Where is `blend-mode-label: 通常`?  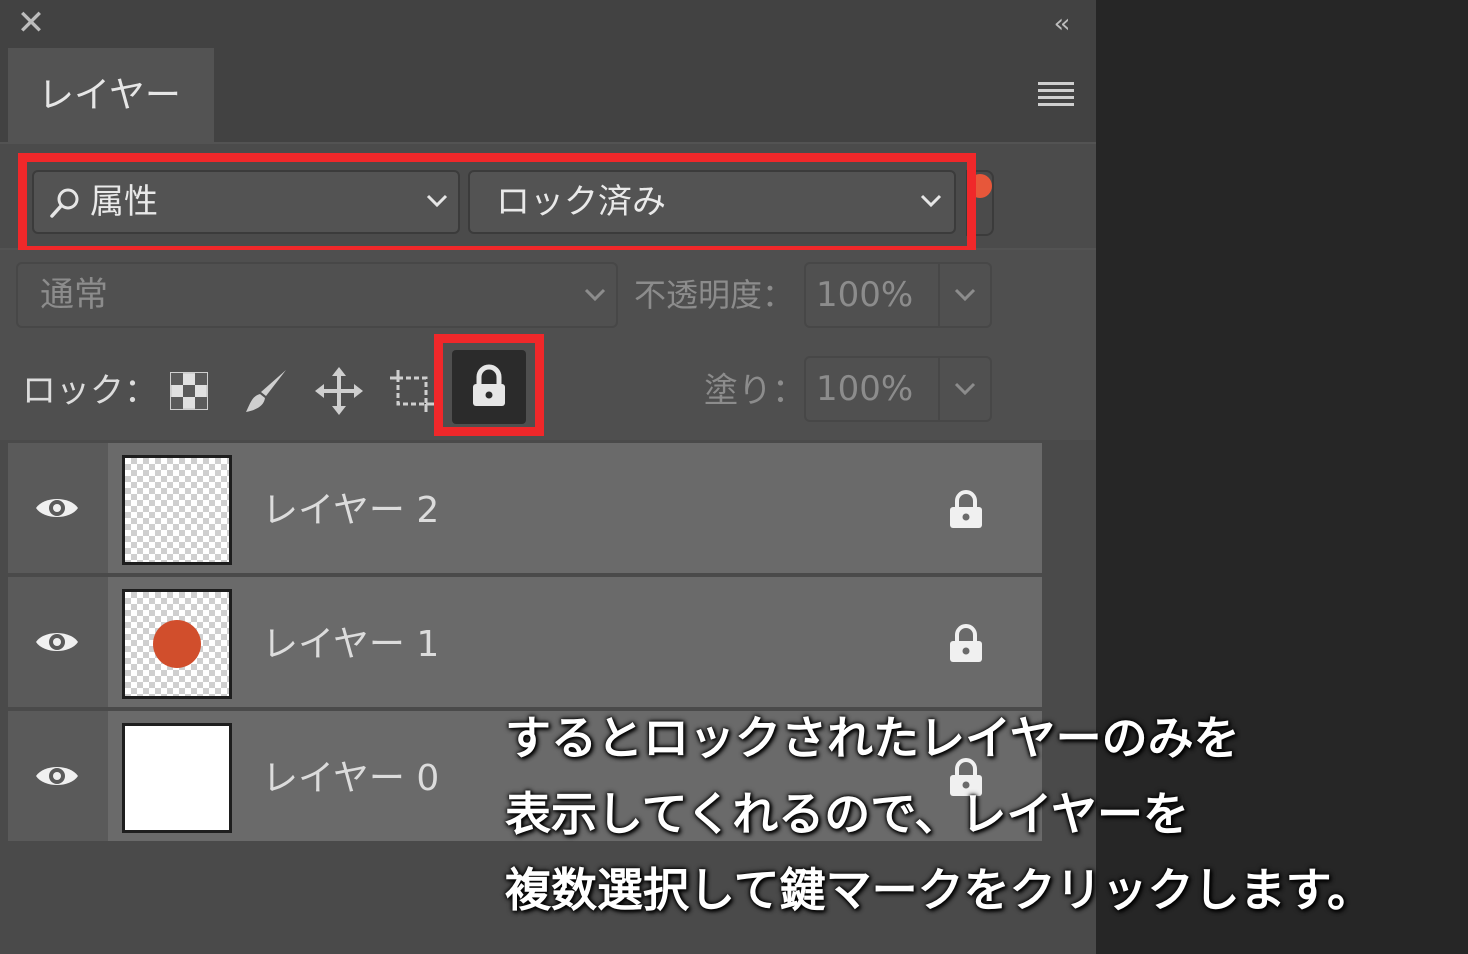
blend-mode-label: 通常 is located at coordinates (74, 295).